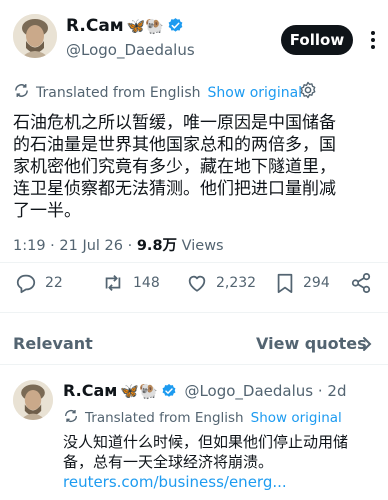 The width and height of the screenshot is (388, 500). What do you see at coordinates (54, 283) in the screenshot?
I see `reply-count: 22` at bounding box center [54, 283].